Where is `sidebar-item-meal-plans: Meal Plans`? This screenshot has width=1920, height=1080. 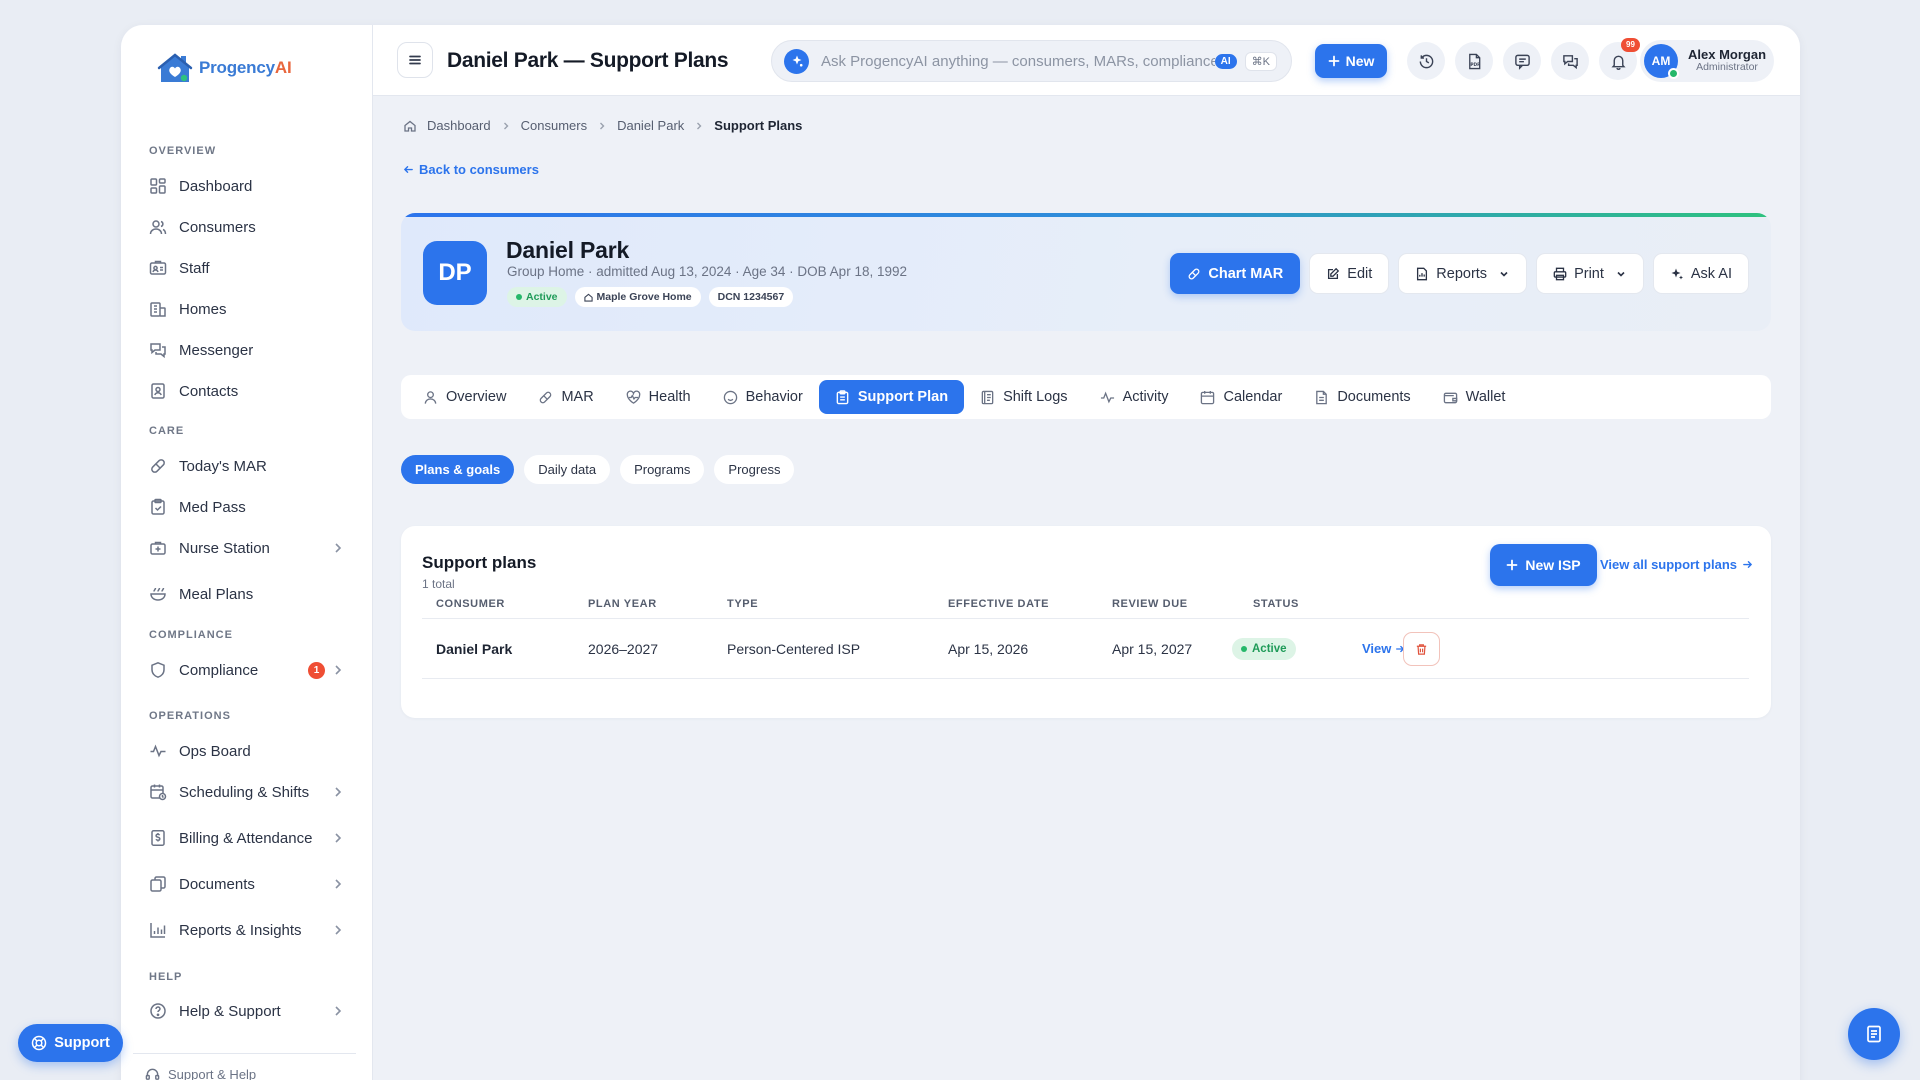
sidebar-item-meal-plans: Meal Plans is located at coordinates (250, 594).